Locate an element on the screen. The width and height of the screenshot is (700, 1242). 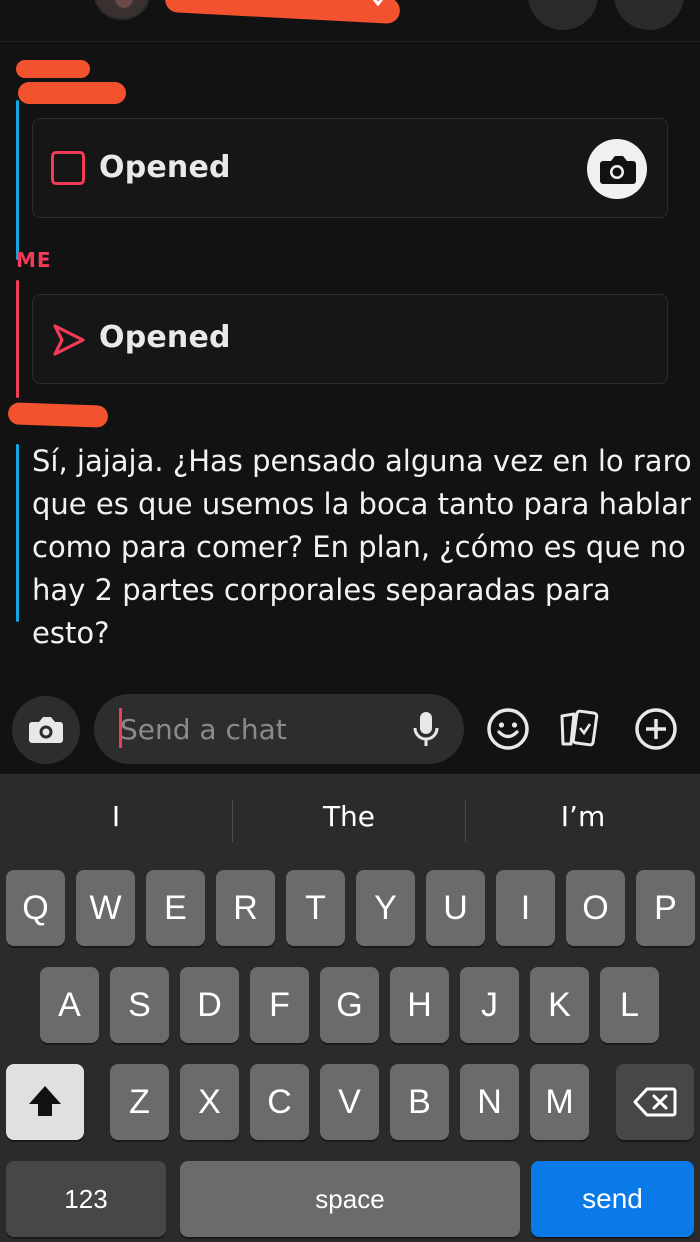
camera-reply-button is located at coordinates (617, 169).